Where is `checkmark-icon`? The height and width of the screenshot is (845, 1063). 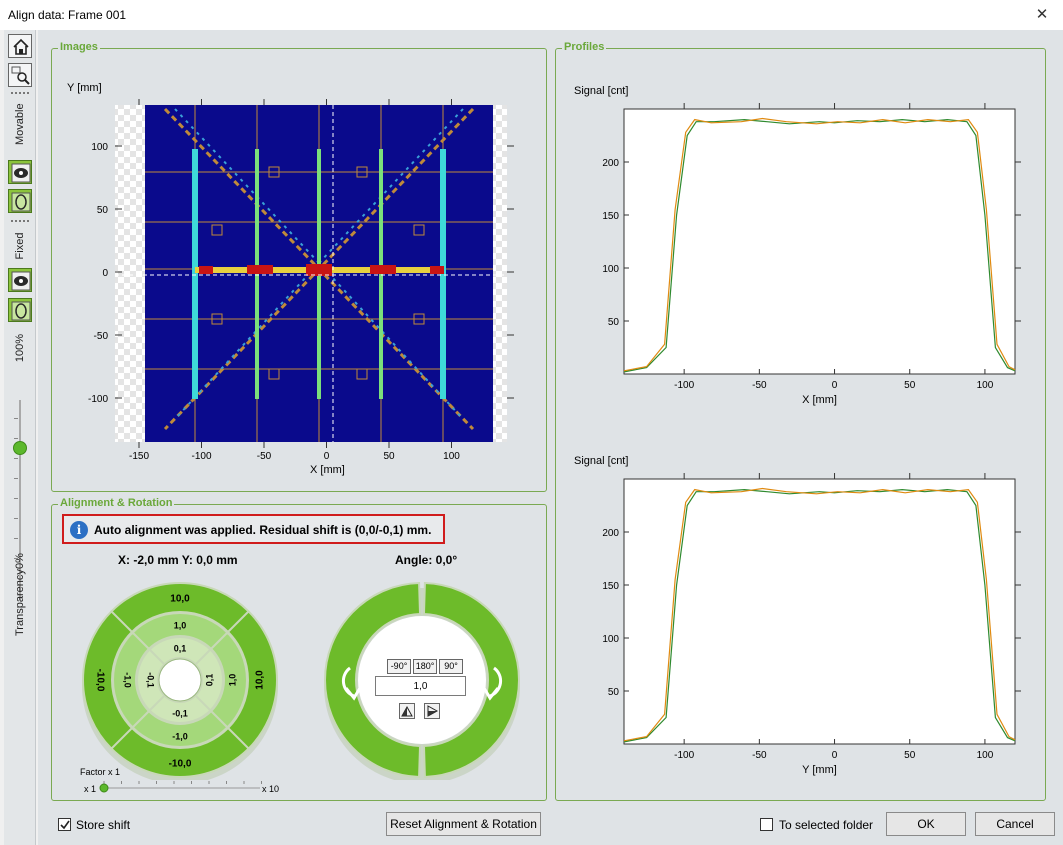 checkmark-icon is located at coordinates (65, 825).